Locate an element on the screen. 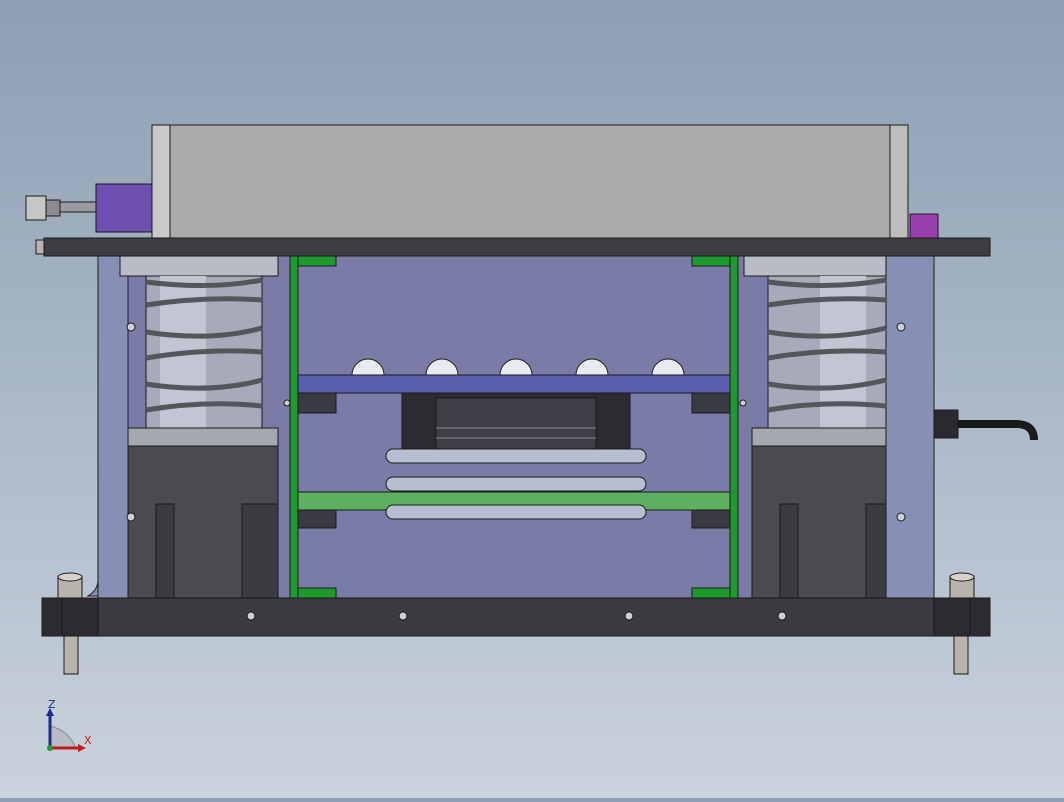  green-frame-left-post is located at coordinates (294, 427).